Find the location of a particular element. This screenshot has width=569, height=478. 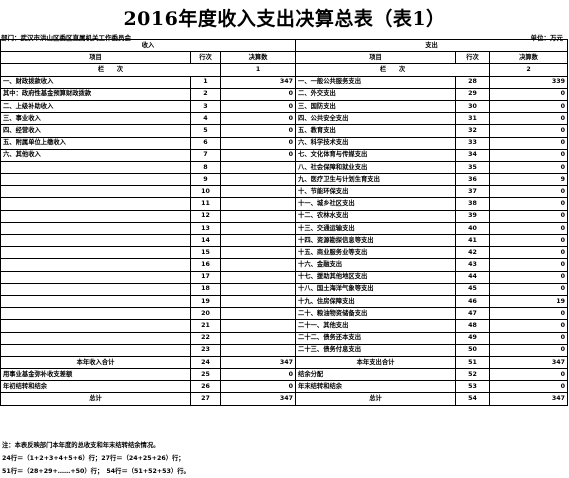

expense-item-cell: 十四、资源勘探信息等支出 is located at coordinates (376, 240).